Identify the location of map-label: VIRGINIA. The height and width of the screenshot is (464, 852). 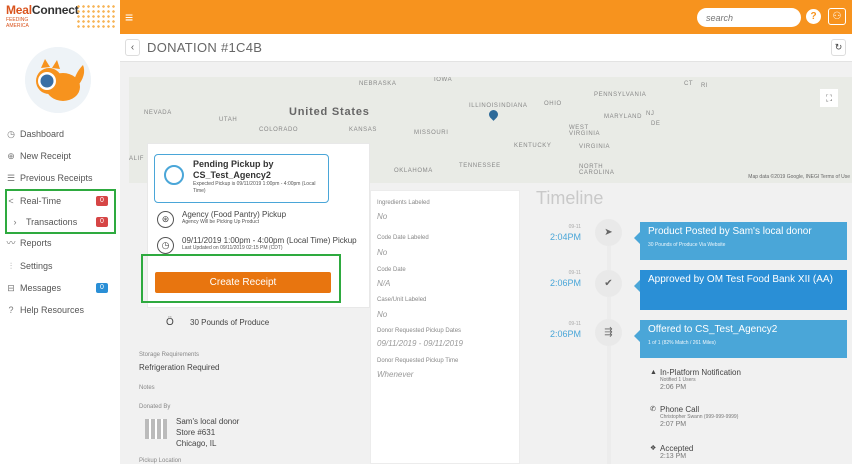
(595, 147).